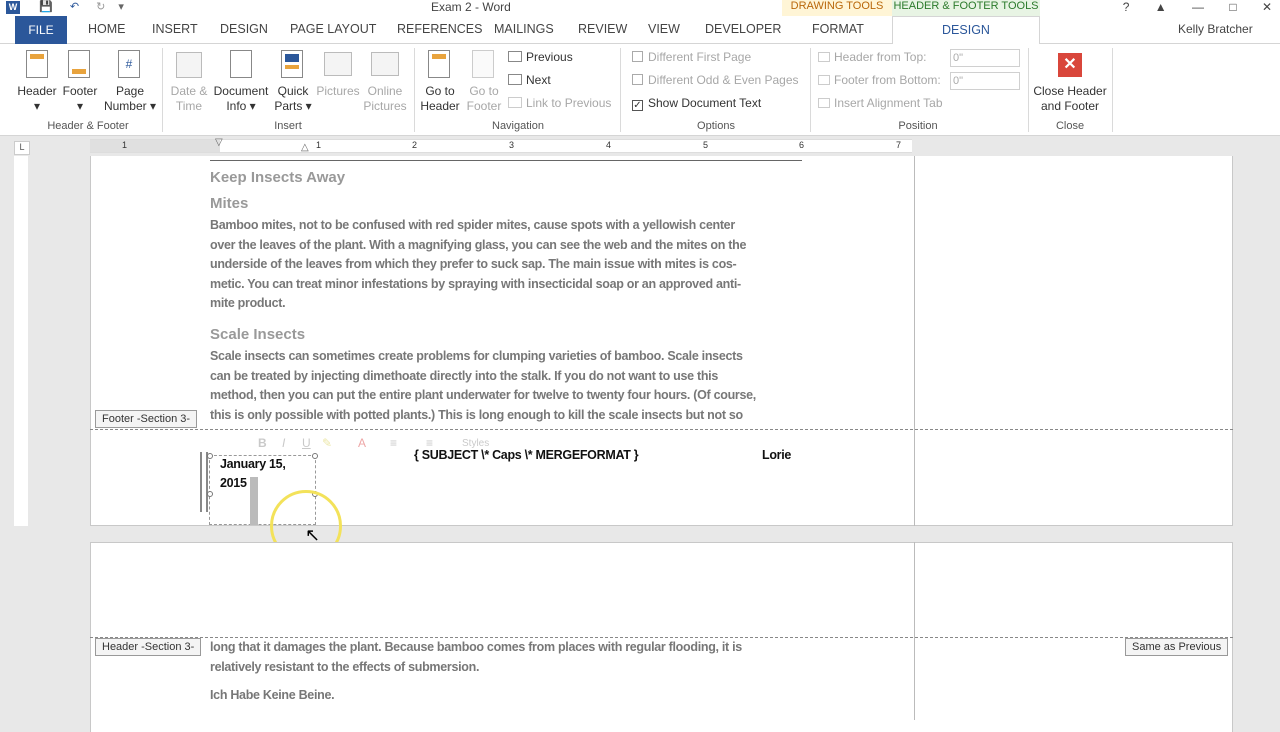  I want to click on tab-home: HOME, so click(107, 29).